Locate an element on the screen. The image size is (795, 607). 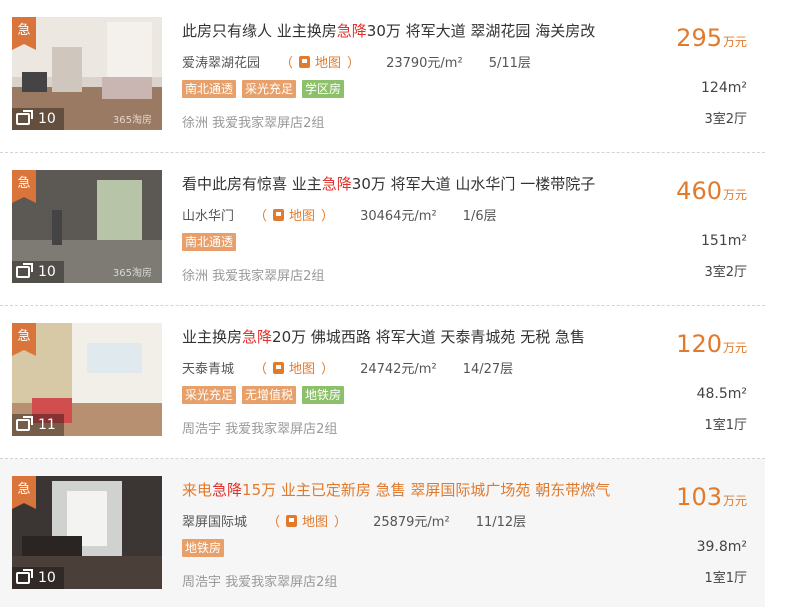
listing-photo: 急 11 is located at coordinates (87, 379).